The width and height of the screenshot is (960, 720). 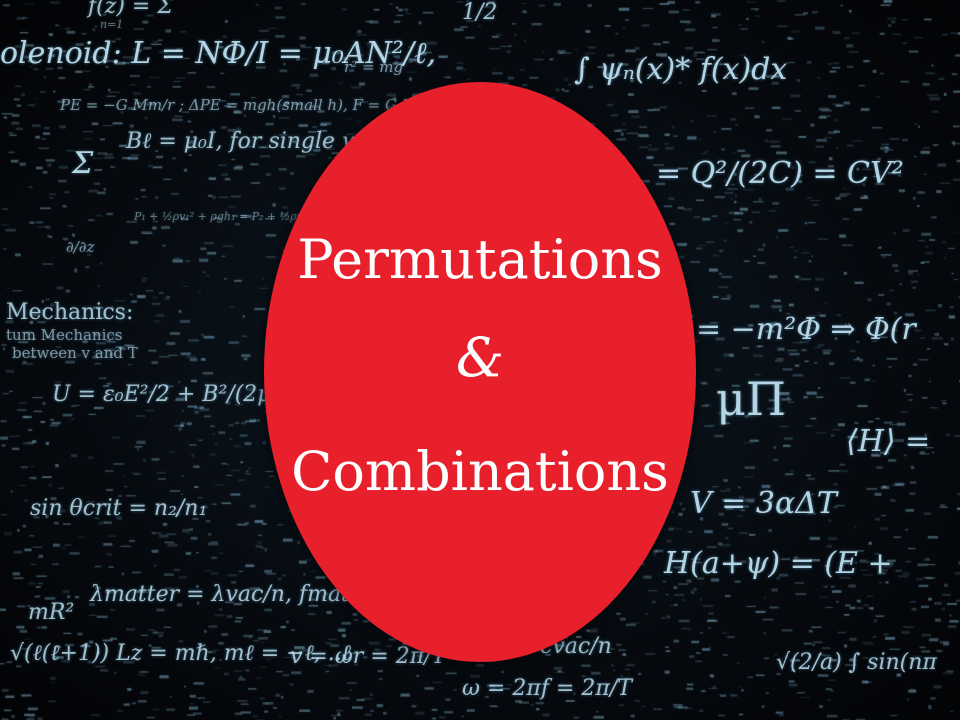 I want to click on bg-equation: mR², so click(x=51, y=612).